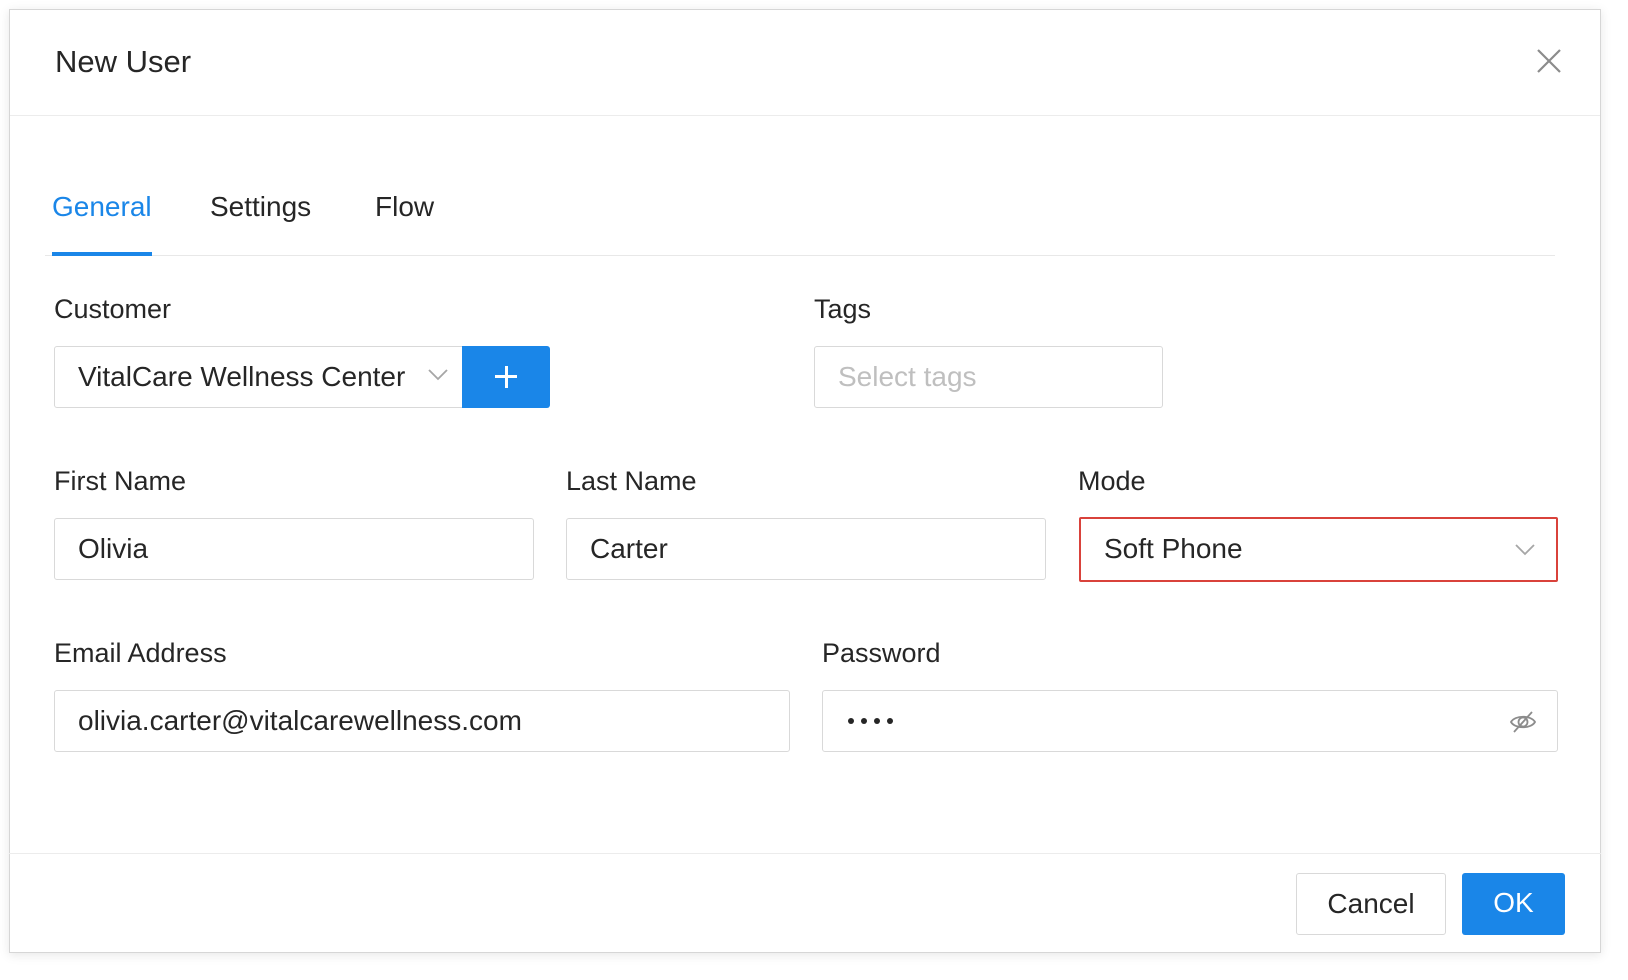 Image resolution: width=1628 pixels, height=980 pixels. I want to click on tags-label: Tags, so click(843, 309).